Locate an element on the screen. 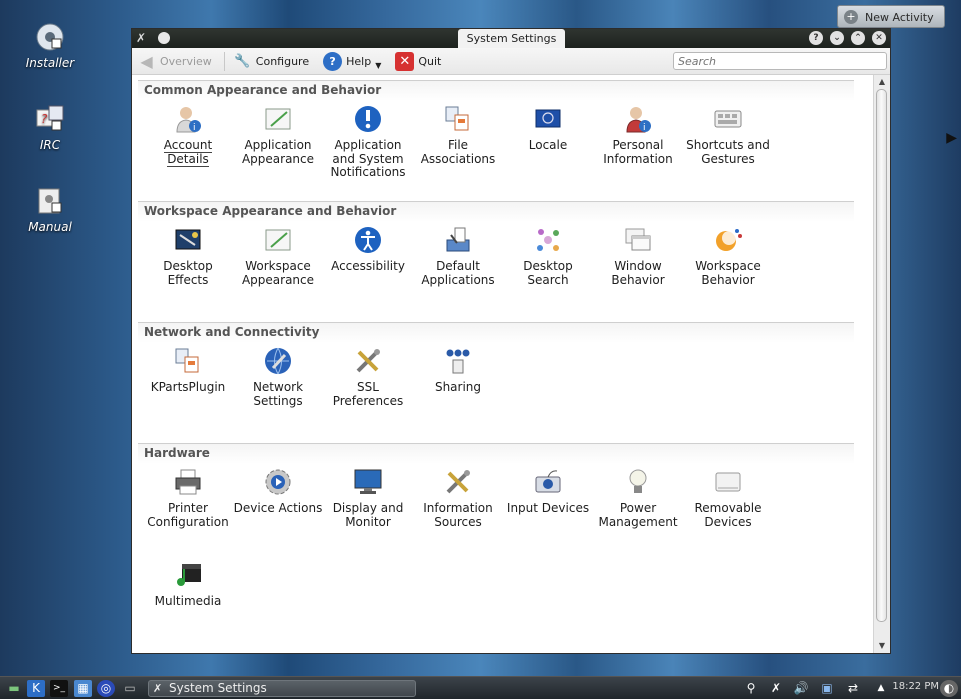  settings-item-network-settings: Network Settings is located at coordinates (278, 377).